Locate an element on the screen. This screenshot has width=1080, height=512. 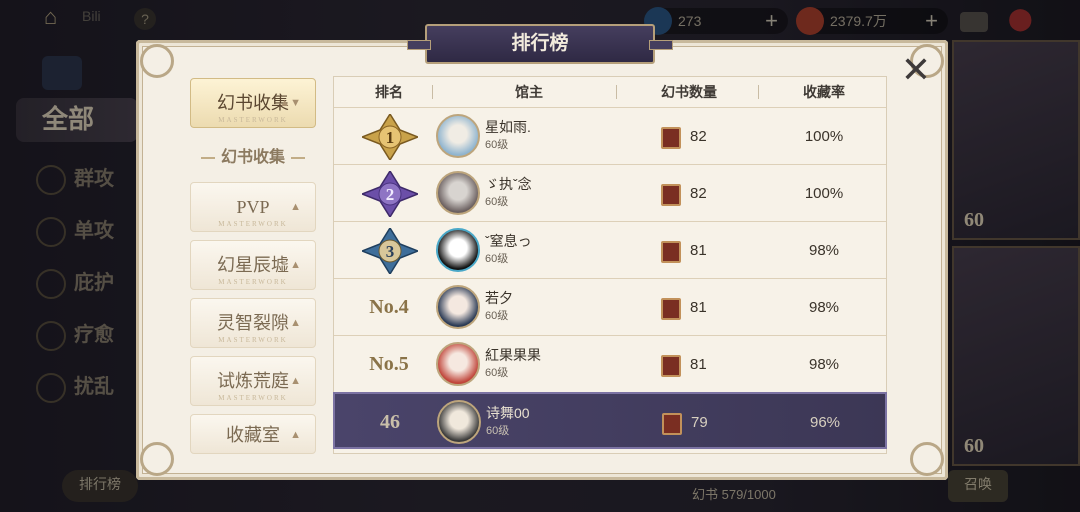
rank-medal-icon: 2 is located at coordinates (390, 194).